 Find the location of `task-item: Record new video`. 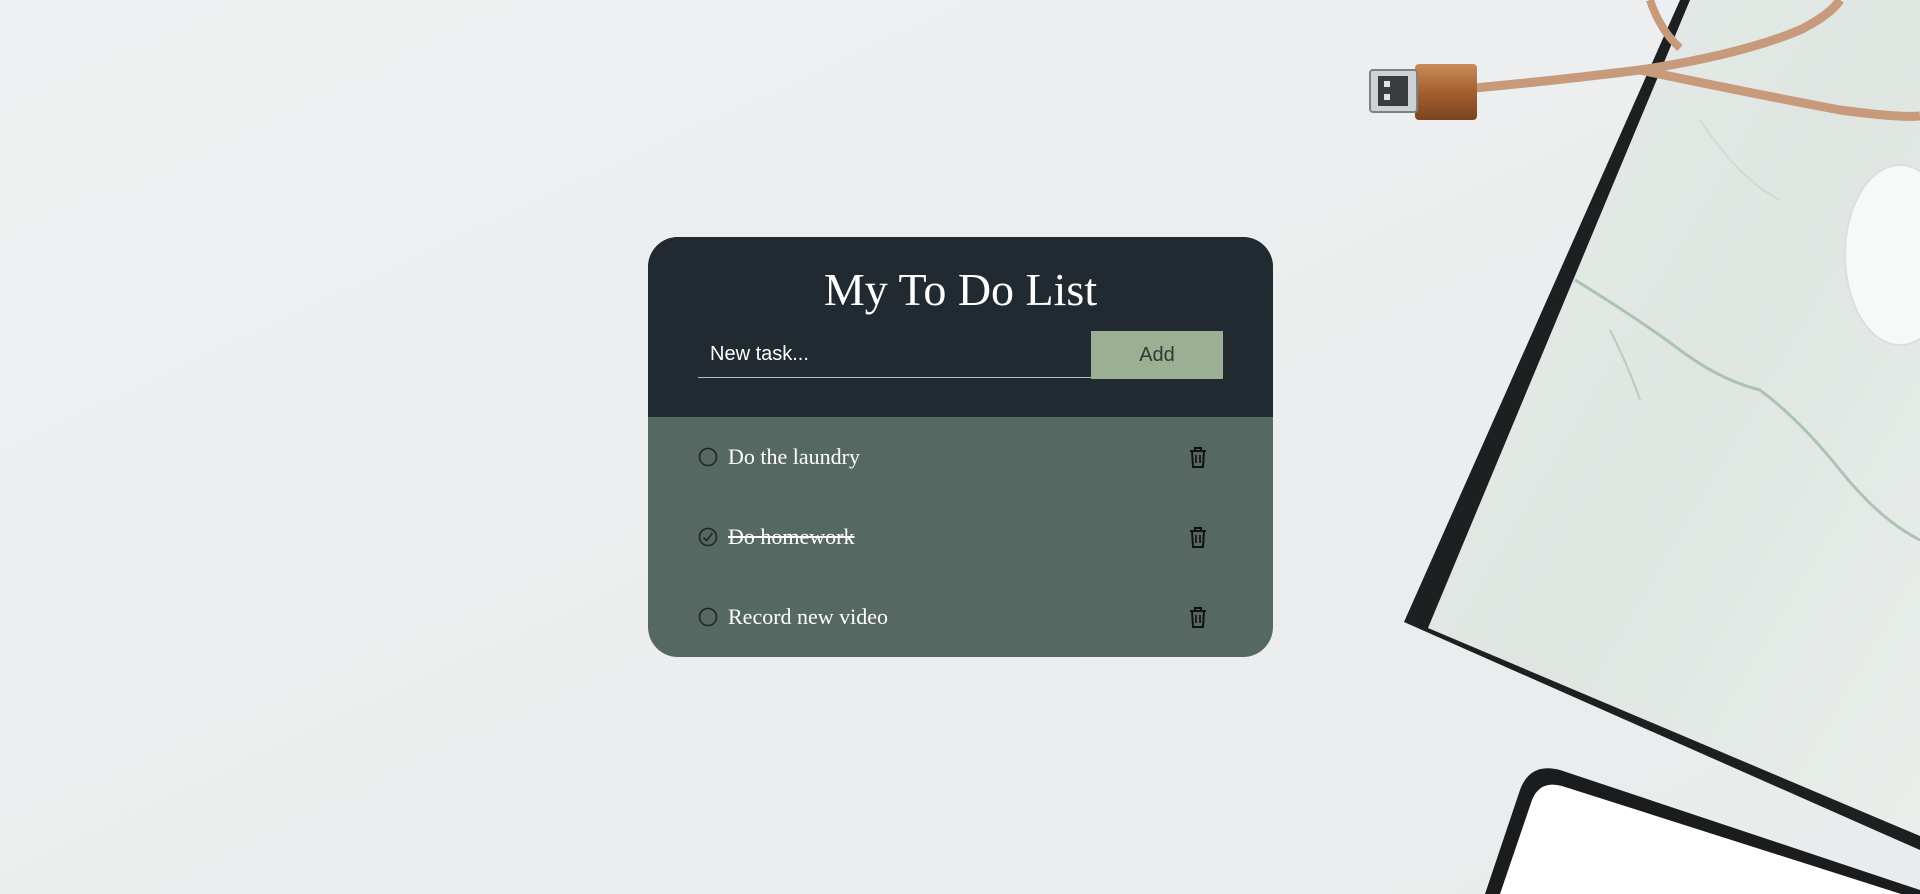

task-item: Record new video is located at coordinates (960, 617).